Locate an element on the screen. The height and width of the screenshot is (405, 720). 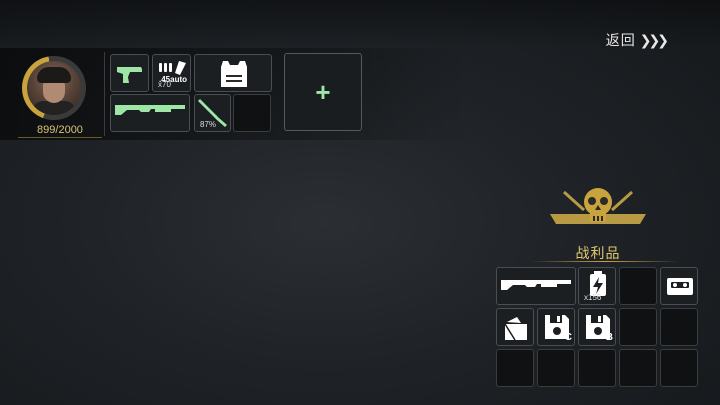
loot-slot-wallet is located at coordinates (515, 327).